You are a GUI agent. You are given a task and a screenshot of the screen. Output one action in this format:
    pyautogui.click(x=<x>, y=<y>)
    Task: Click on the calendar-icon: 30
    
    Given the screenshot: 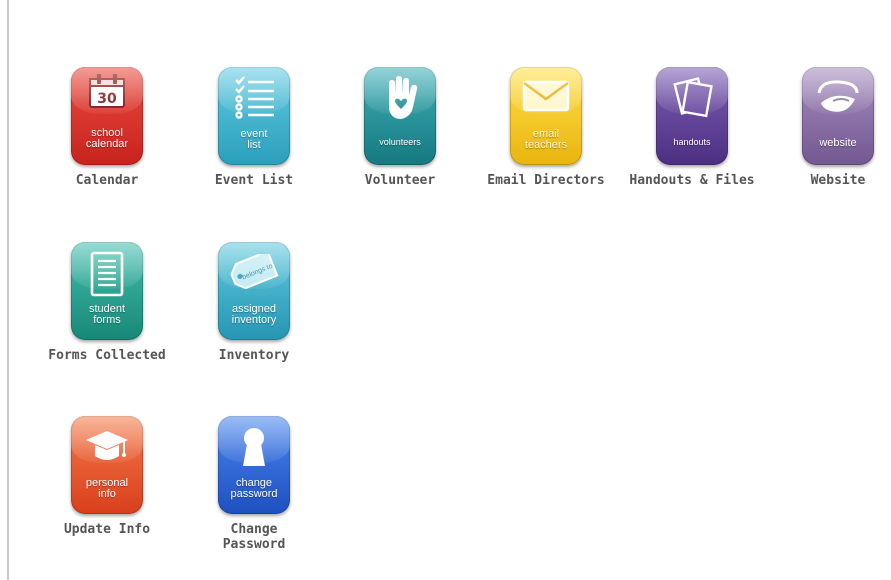 What is the action you would take?
    pyautogui.click(x=107, y=91)
    